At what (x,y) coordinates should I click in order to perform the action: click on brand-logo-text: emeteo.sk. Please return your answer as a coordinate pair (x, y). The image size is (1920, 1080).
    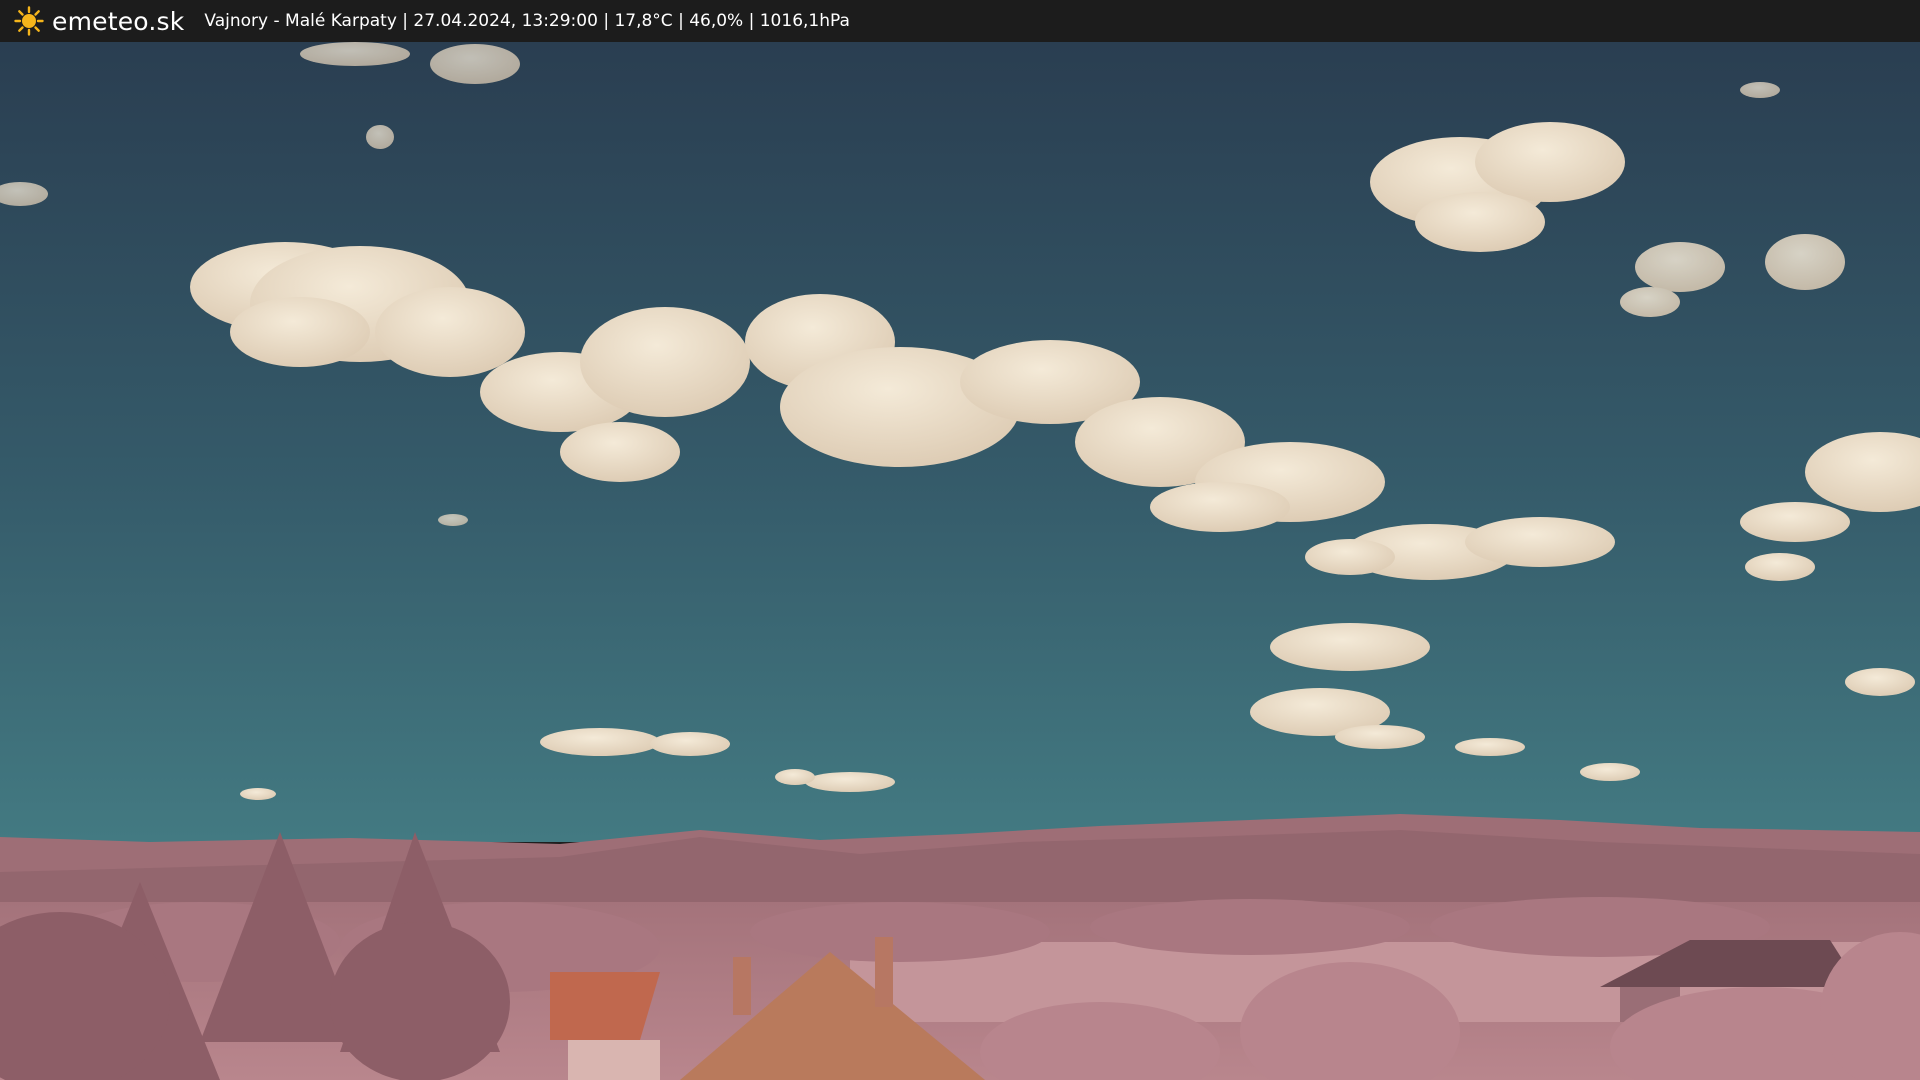
    Looking at the image, I should click on (118, 21).